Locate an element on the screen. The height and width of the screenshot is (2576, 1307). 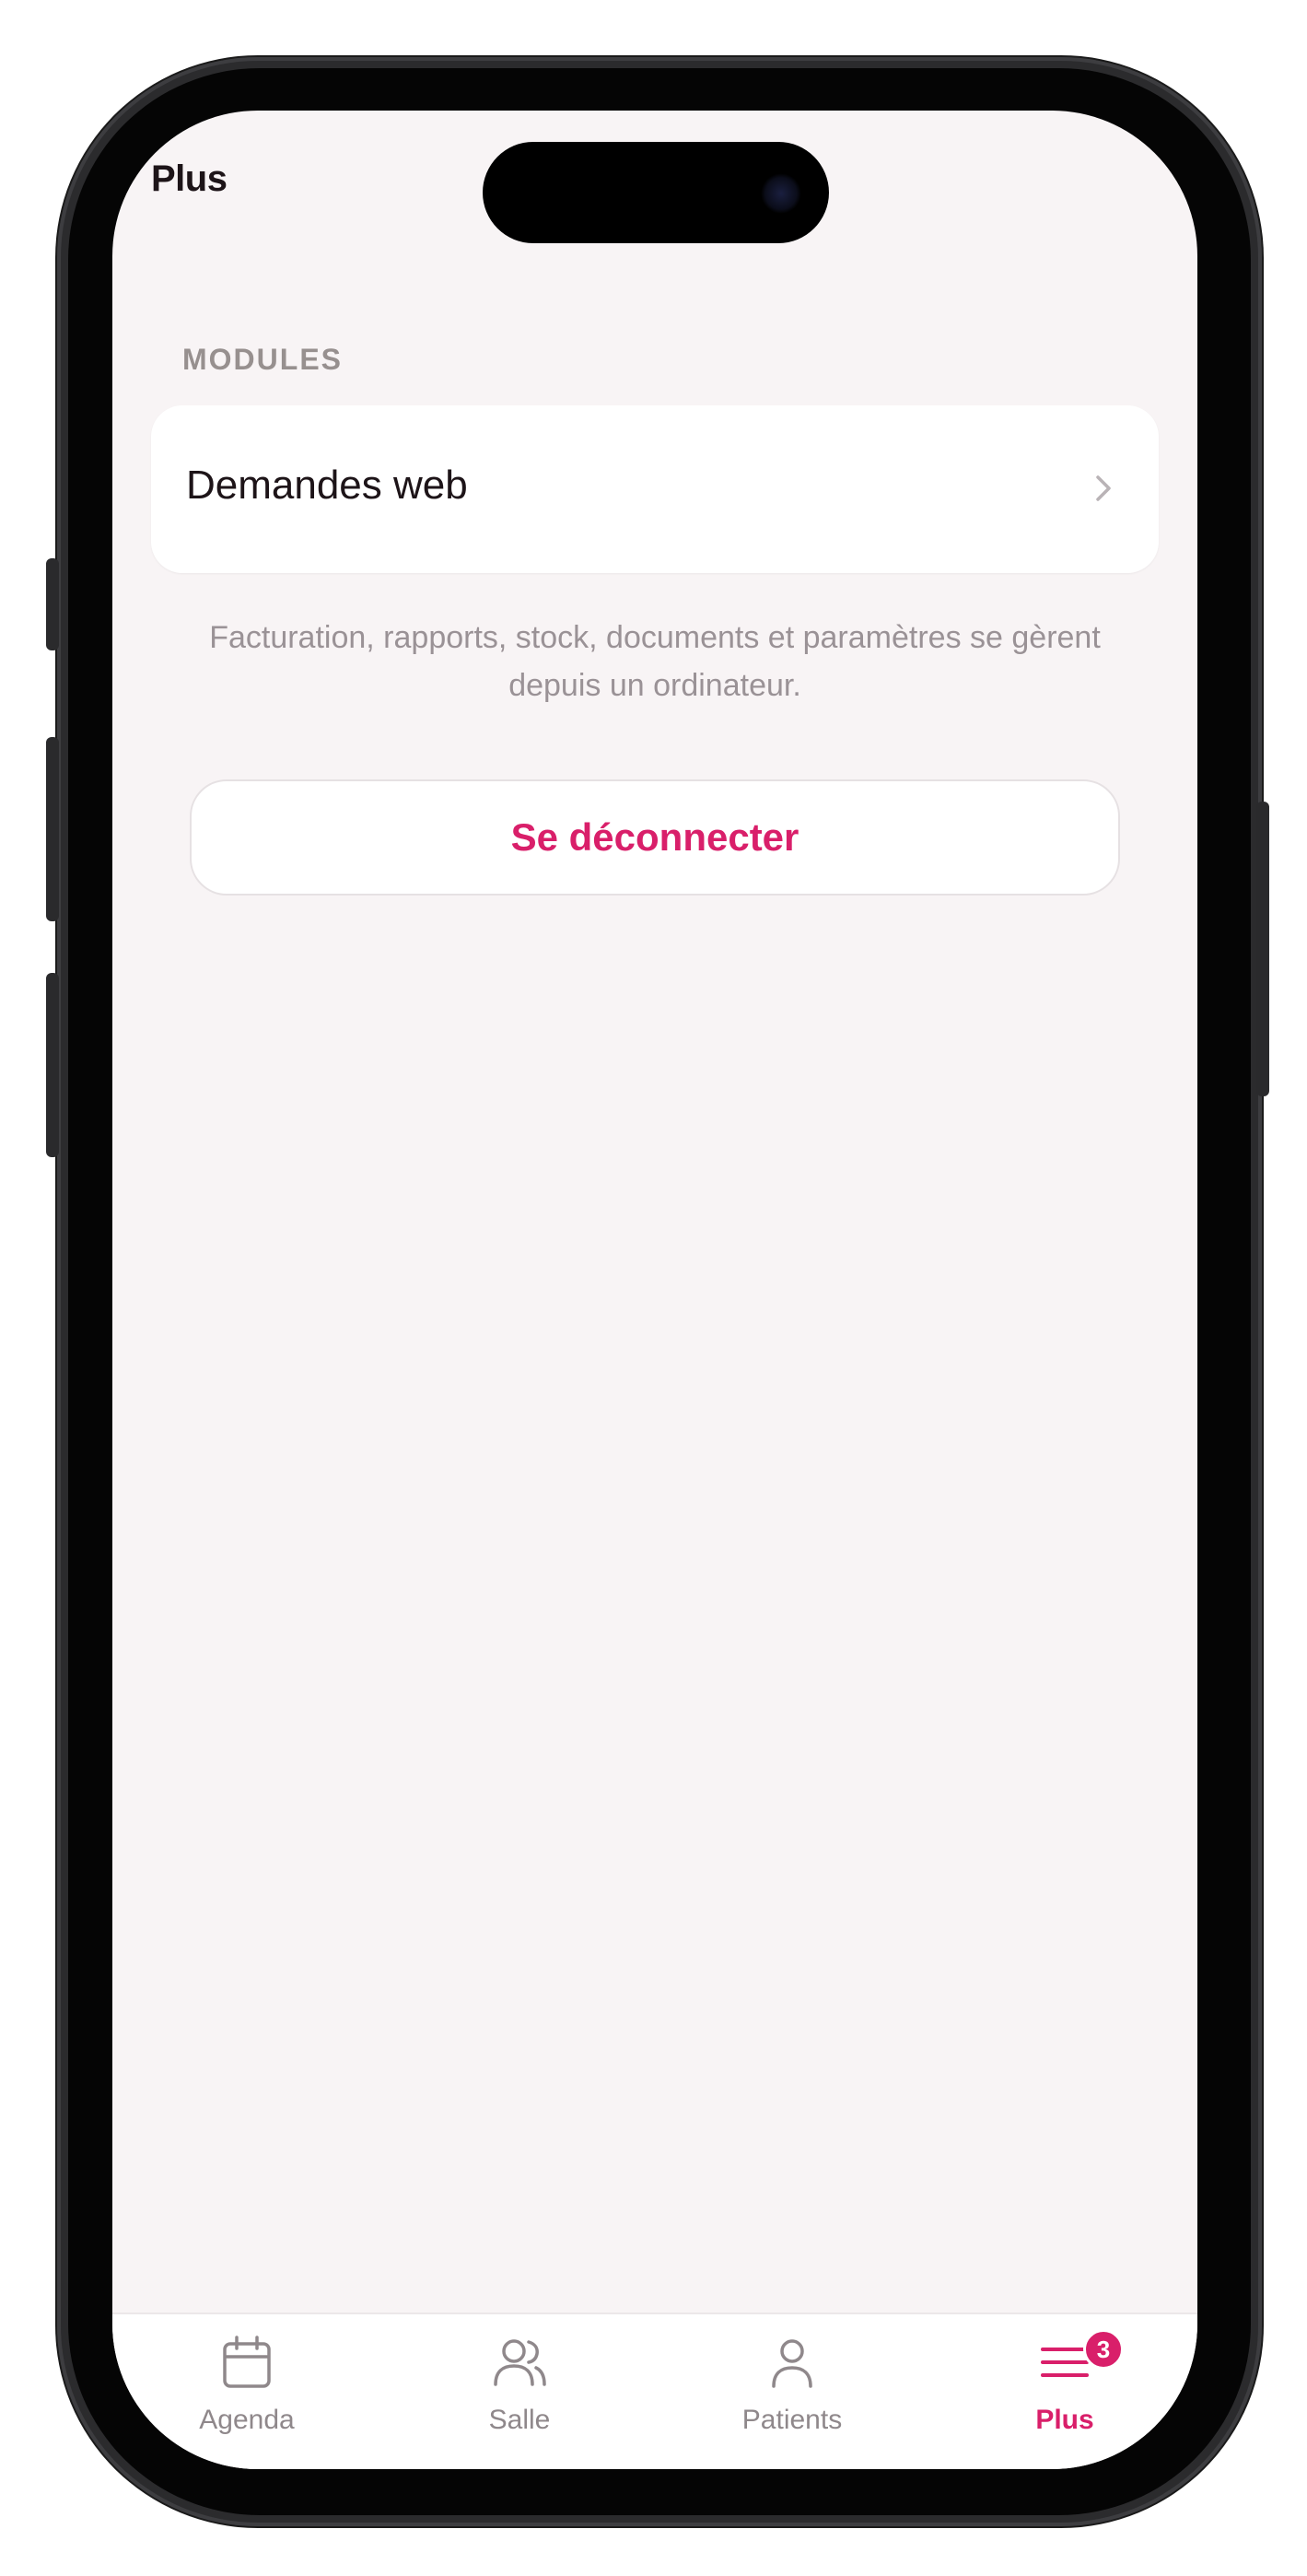
tab-agenda-label: Agenda is located at coordinates (247, 2420).